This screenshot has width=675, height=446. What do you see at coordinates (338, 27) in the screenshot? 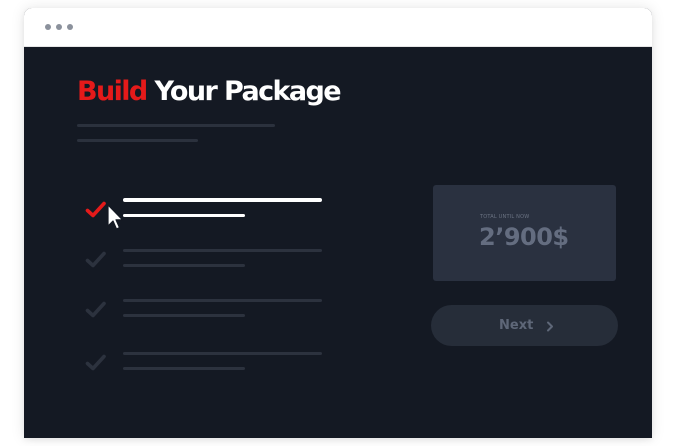
I see `window-titlebar` at bounding box center [338, 27].